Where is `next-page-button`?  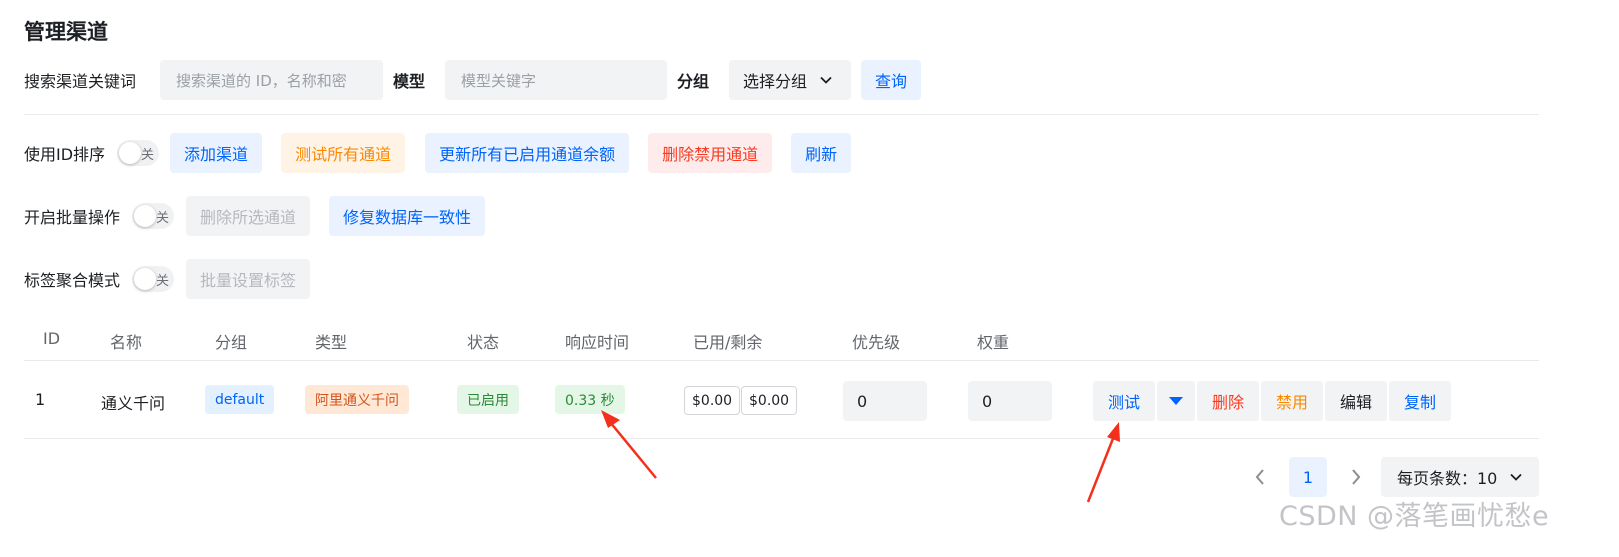 next-page-button is located at coordinates (1356, 477).